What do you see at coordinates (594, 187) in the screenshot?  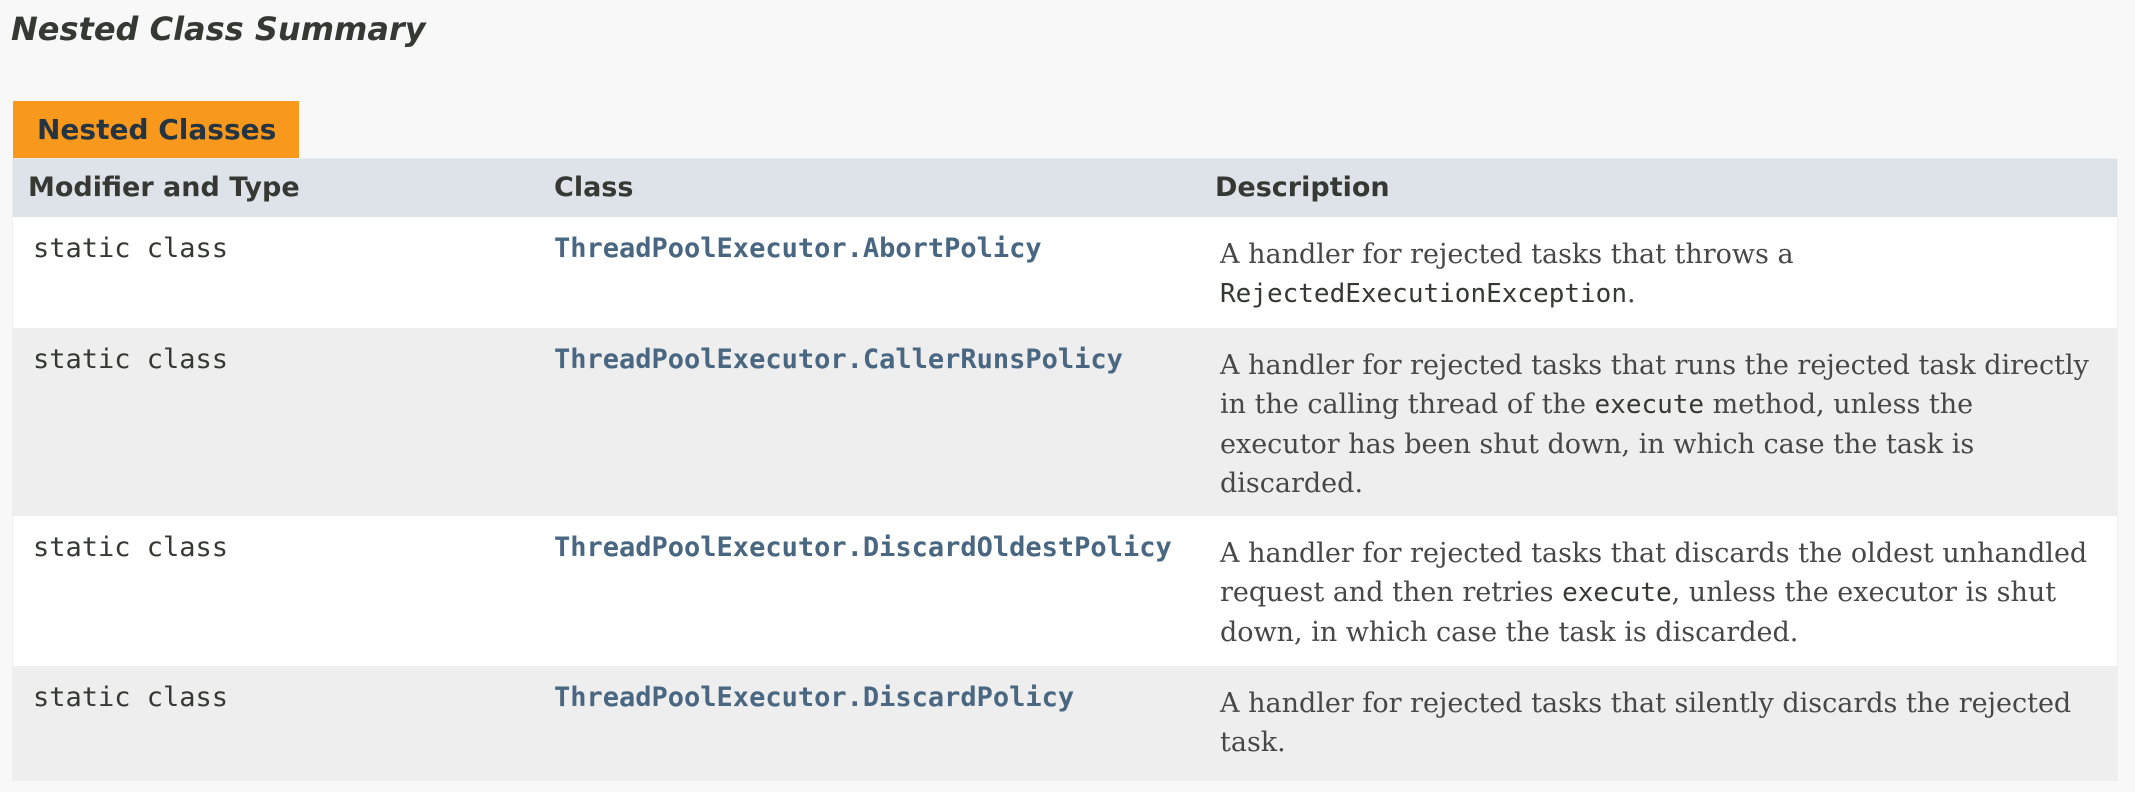 I see `column-header-class: Class` at bounding box center [594, 187].